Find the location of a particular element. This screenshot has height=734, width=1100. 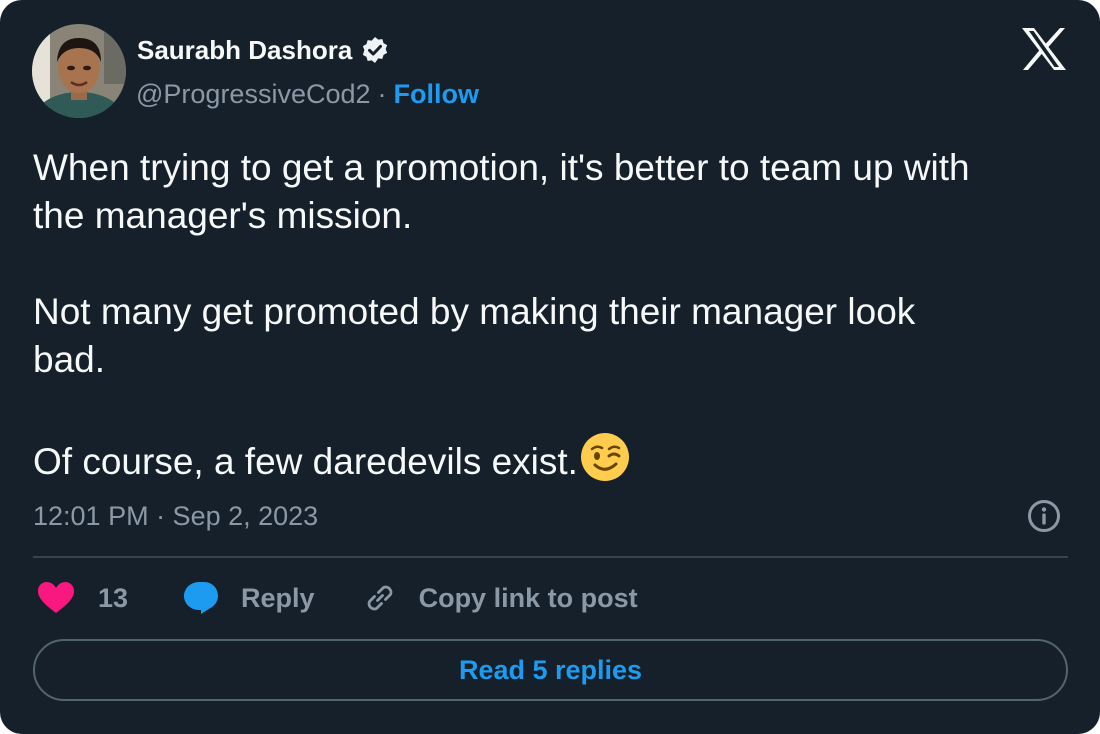

follow-button: Follow is located at coordinates (436, 94).